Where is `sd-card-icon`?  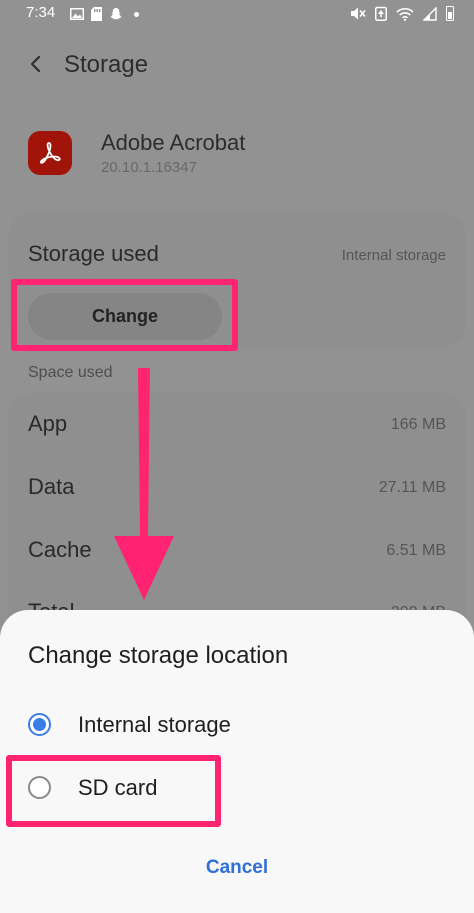 sd-card-icon is located at coordinates (96, 14).